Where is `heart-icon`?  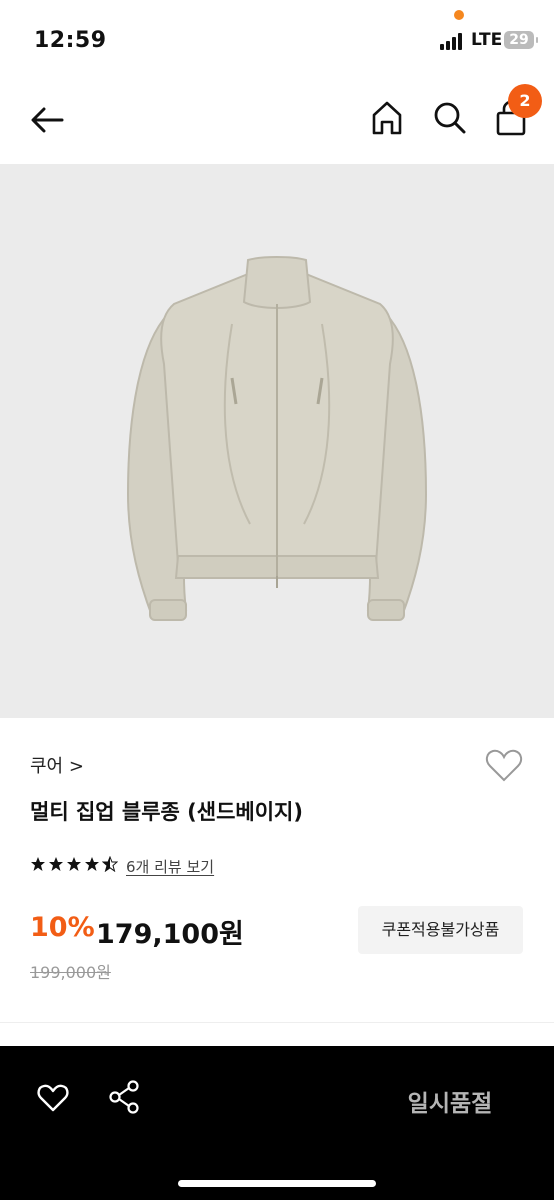 heart-icon is located at coordinates (504, 766).